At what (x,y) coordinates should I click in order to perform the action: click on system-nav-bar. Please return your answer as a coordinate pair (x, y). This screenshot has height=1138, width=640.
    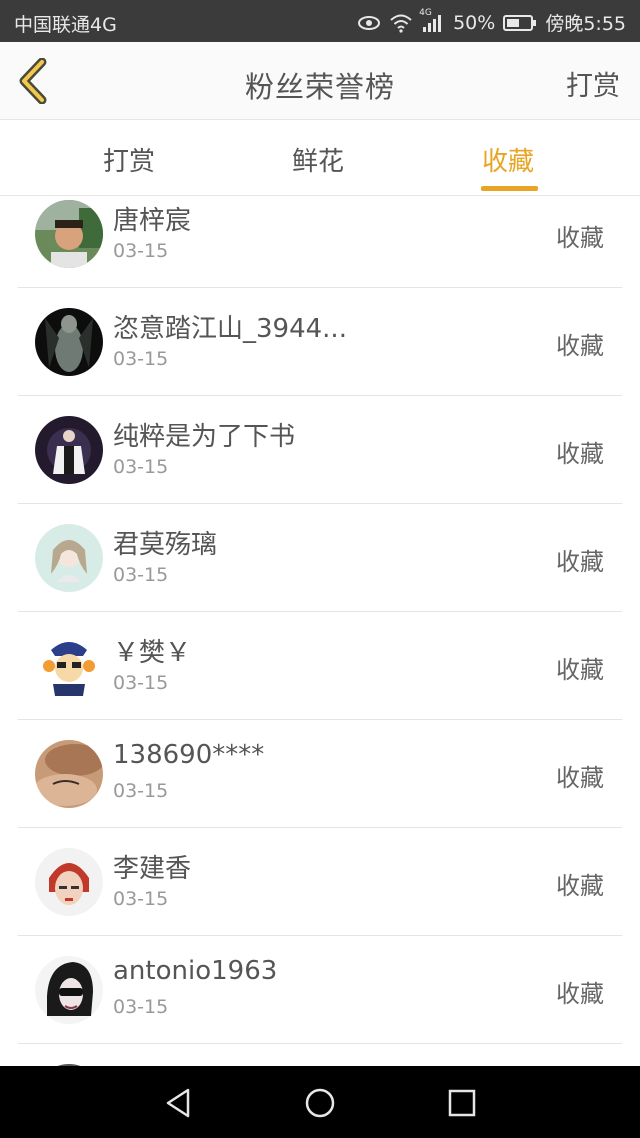
    Looking at the image, I should click on (320, 1102).